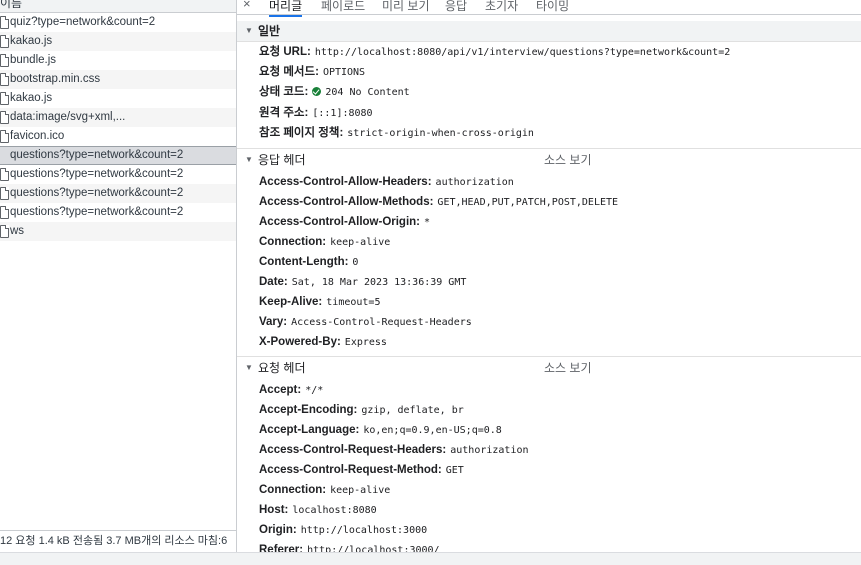 This screenshot has height=565, width=861. I want to click on header-key: Access-Control-Request-Headers:, so click(353, 450).